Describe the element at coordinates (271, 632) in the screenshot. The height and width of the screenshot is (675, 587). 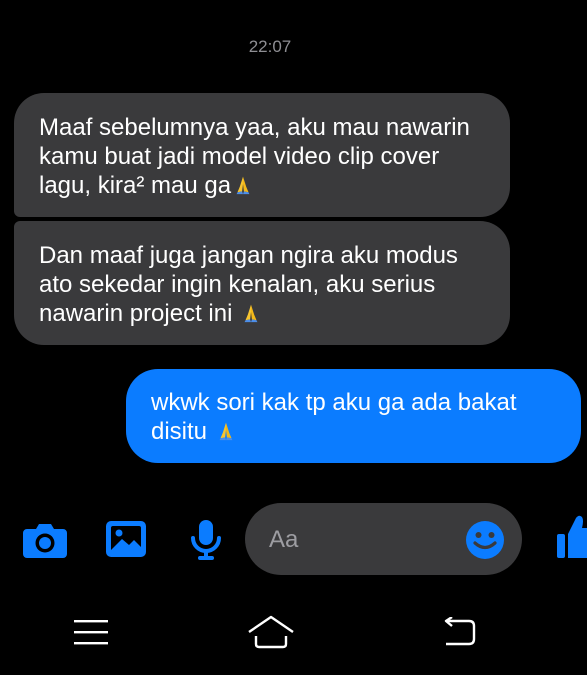
I see `home-icon` at that location.